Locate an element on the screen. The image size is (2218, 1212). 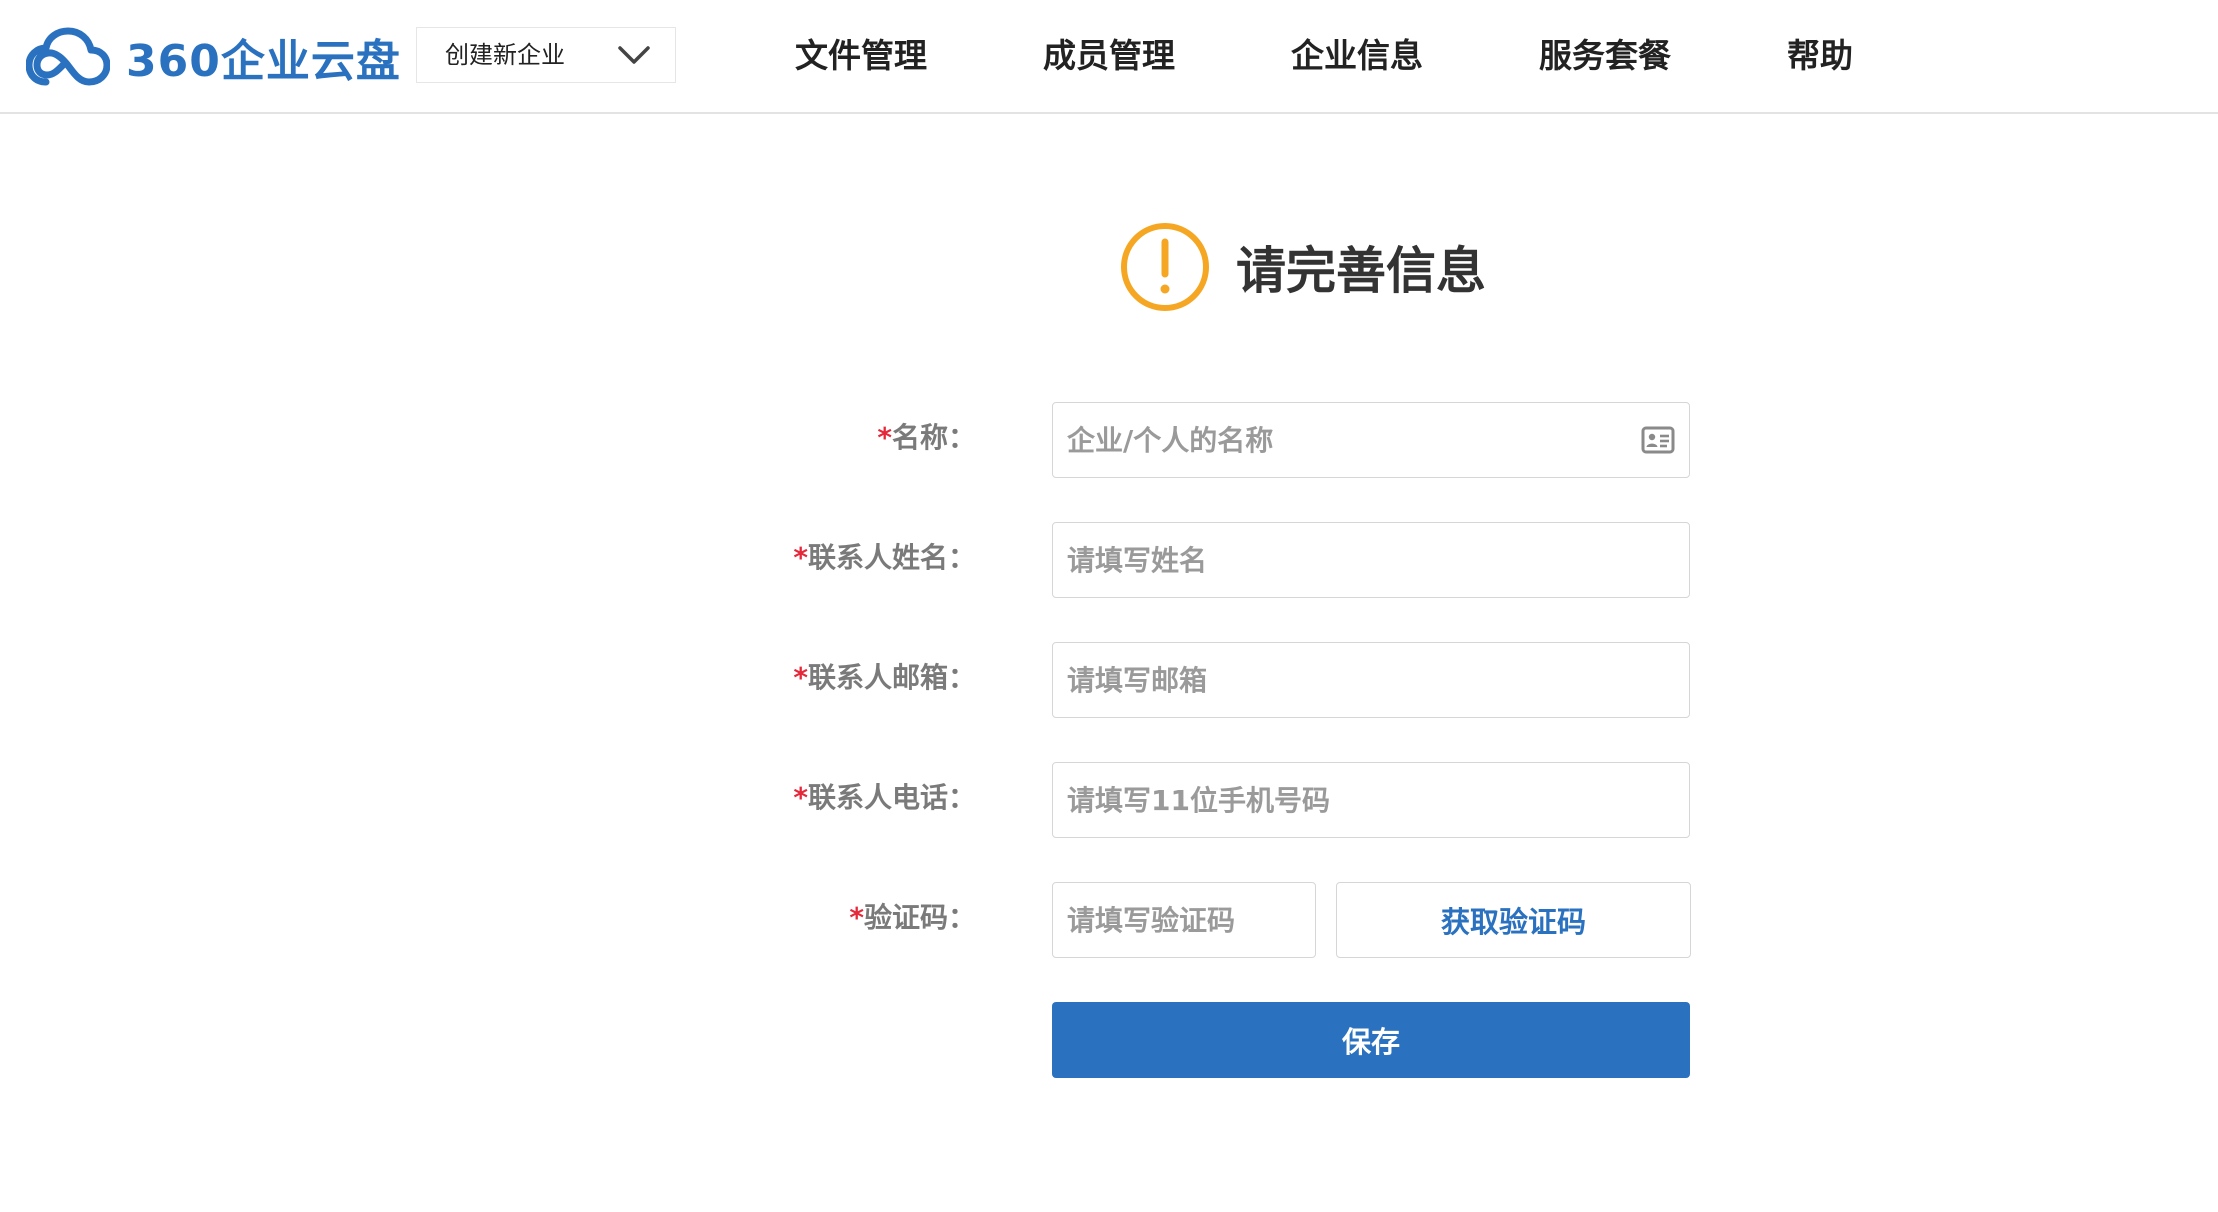
contact-email-input is located at coordinates (1372, 680).